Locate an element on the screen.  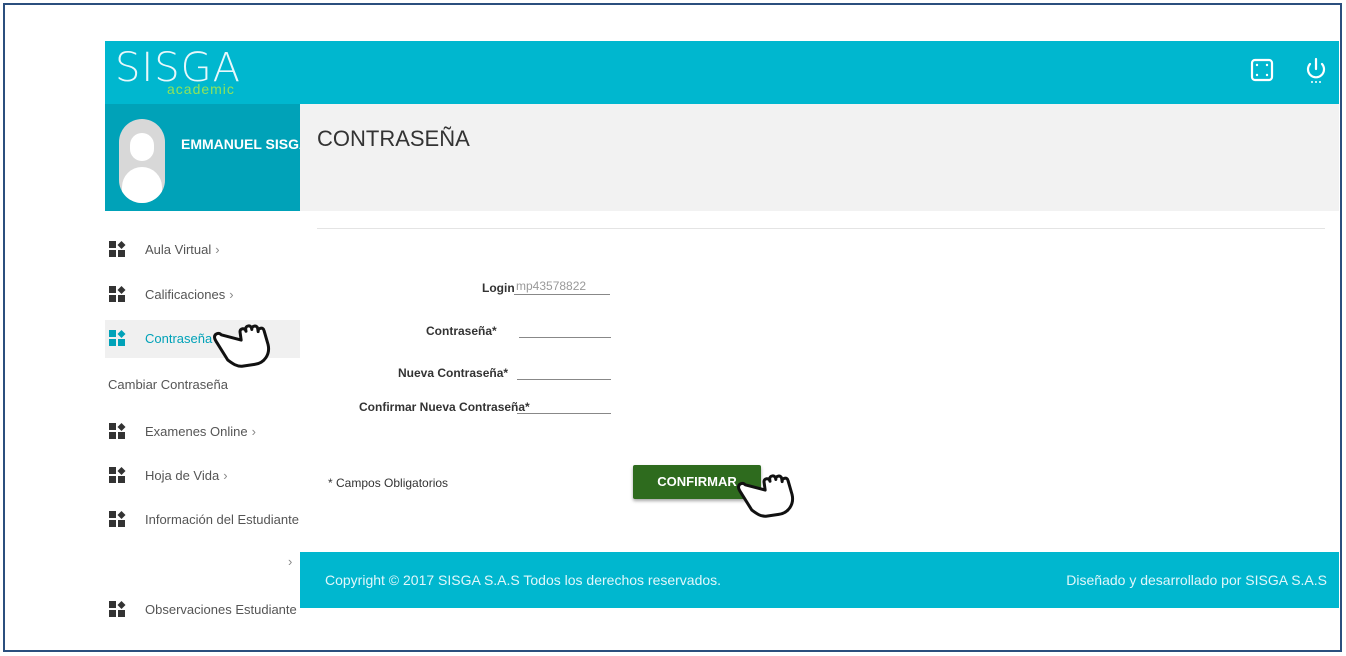
sidebar-item-calificaciones: Calificaciones › is located at coordinates (202, 295).